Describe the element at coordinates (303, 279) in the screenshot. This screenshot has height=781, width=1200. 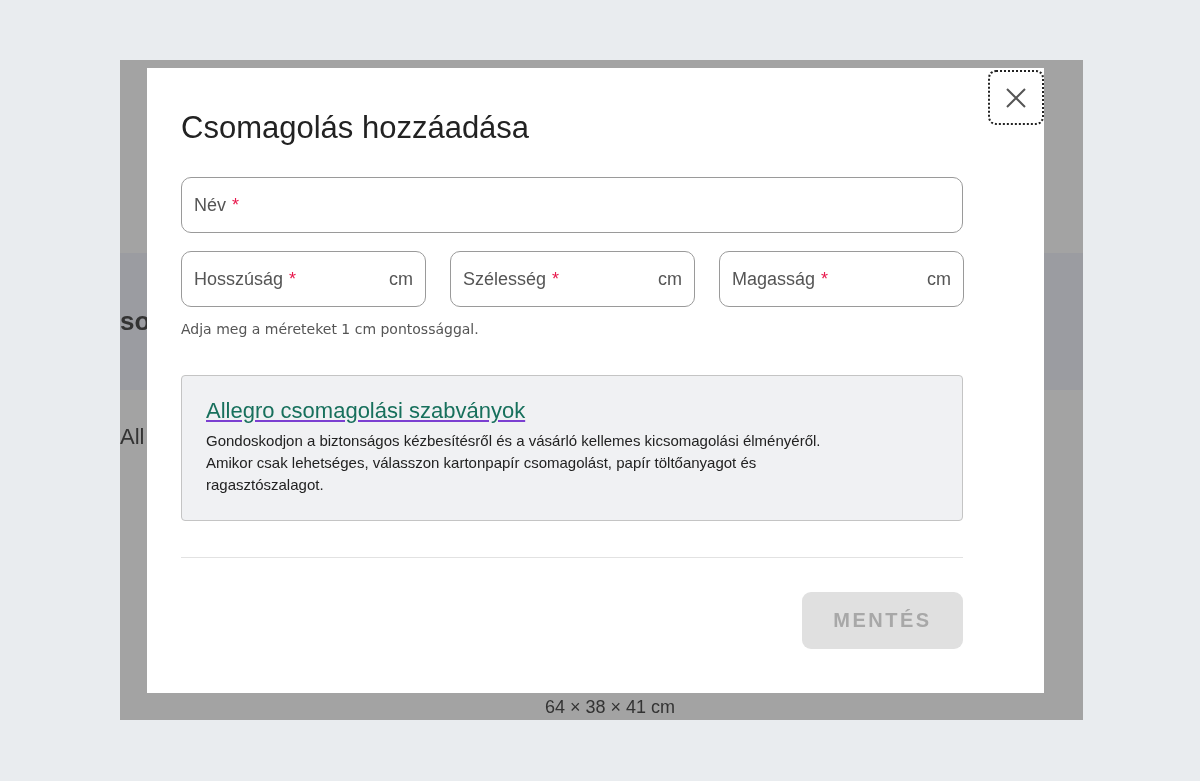
I see `dimension-field: Hosszúság * cm` at that location.